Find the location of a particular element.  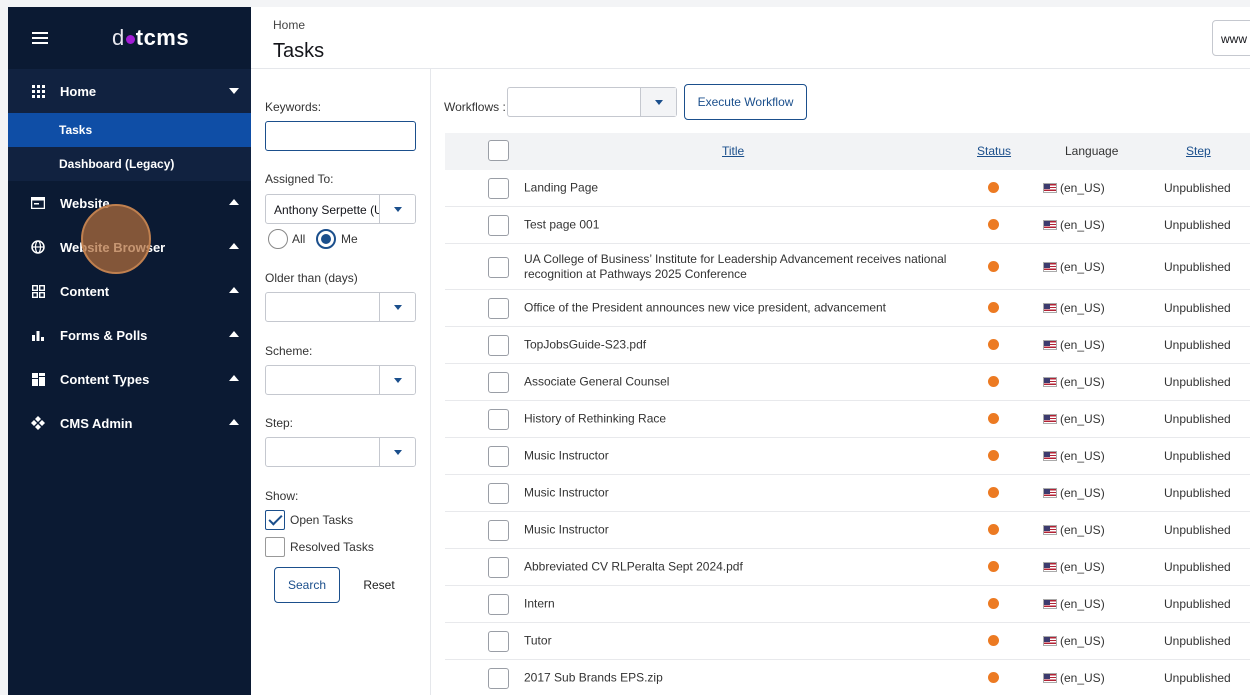

column-header-step: Step is located at coordinates (1198, 151).